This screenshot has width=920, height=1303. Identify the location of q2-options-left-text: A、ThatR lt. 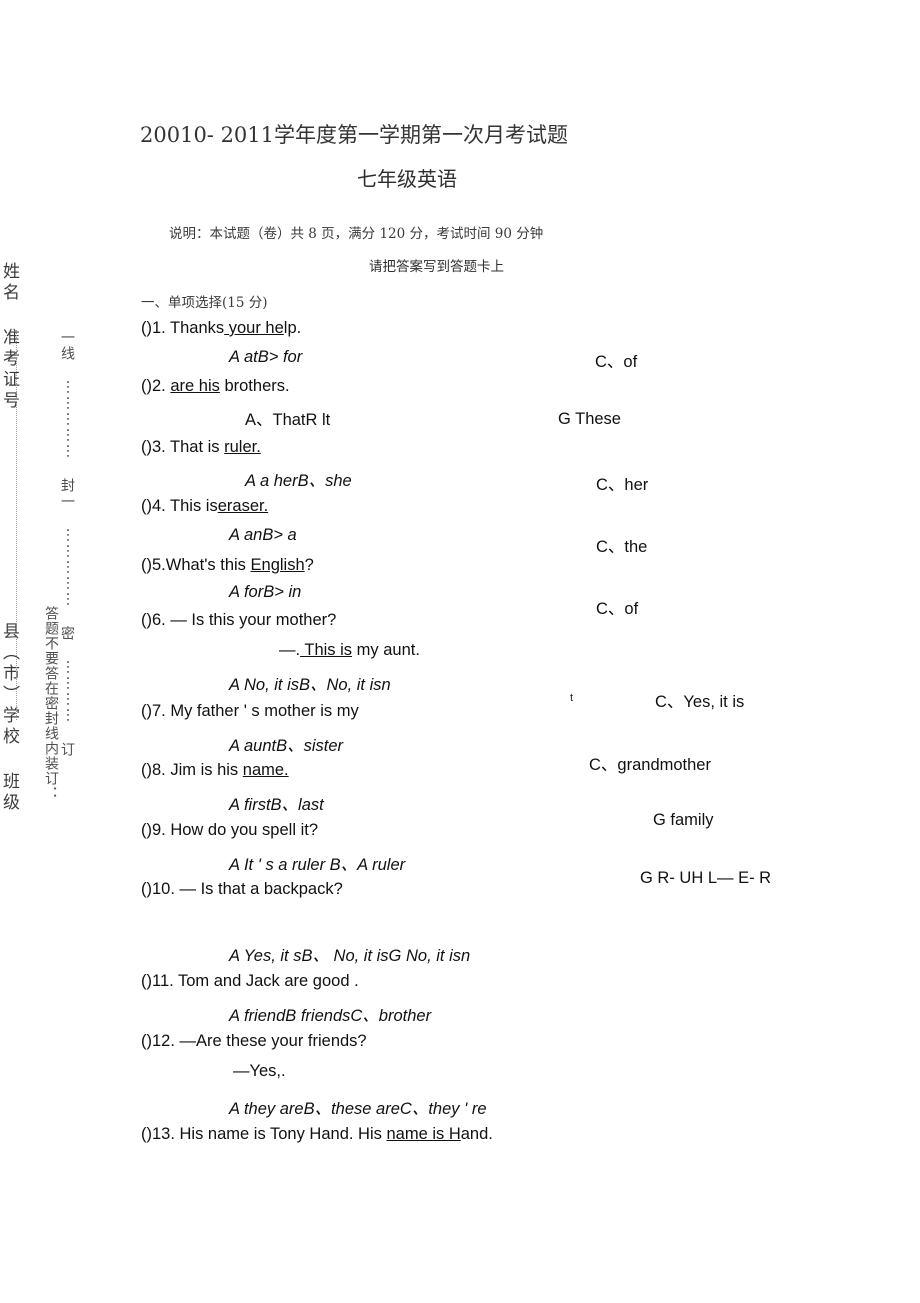
(288, 420).